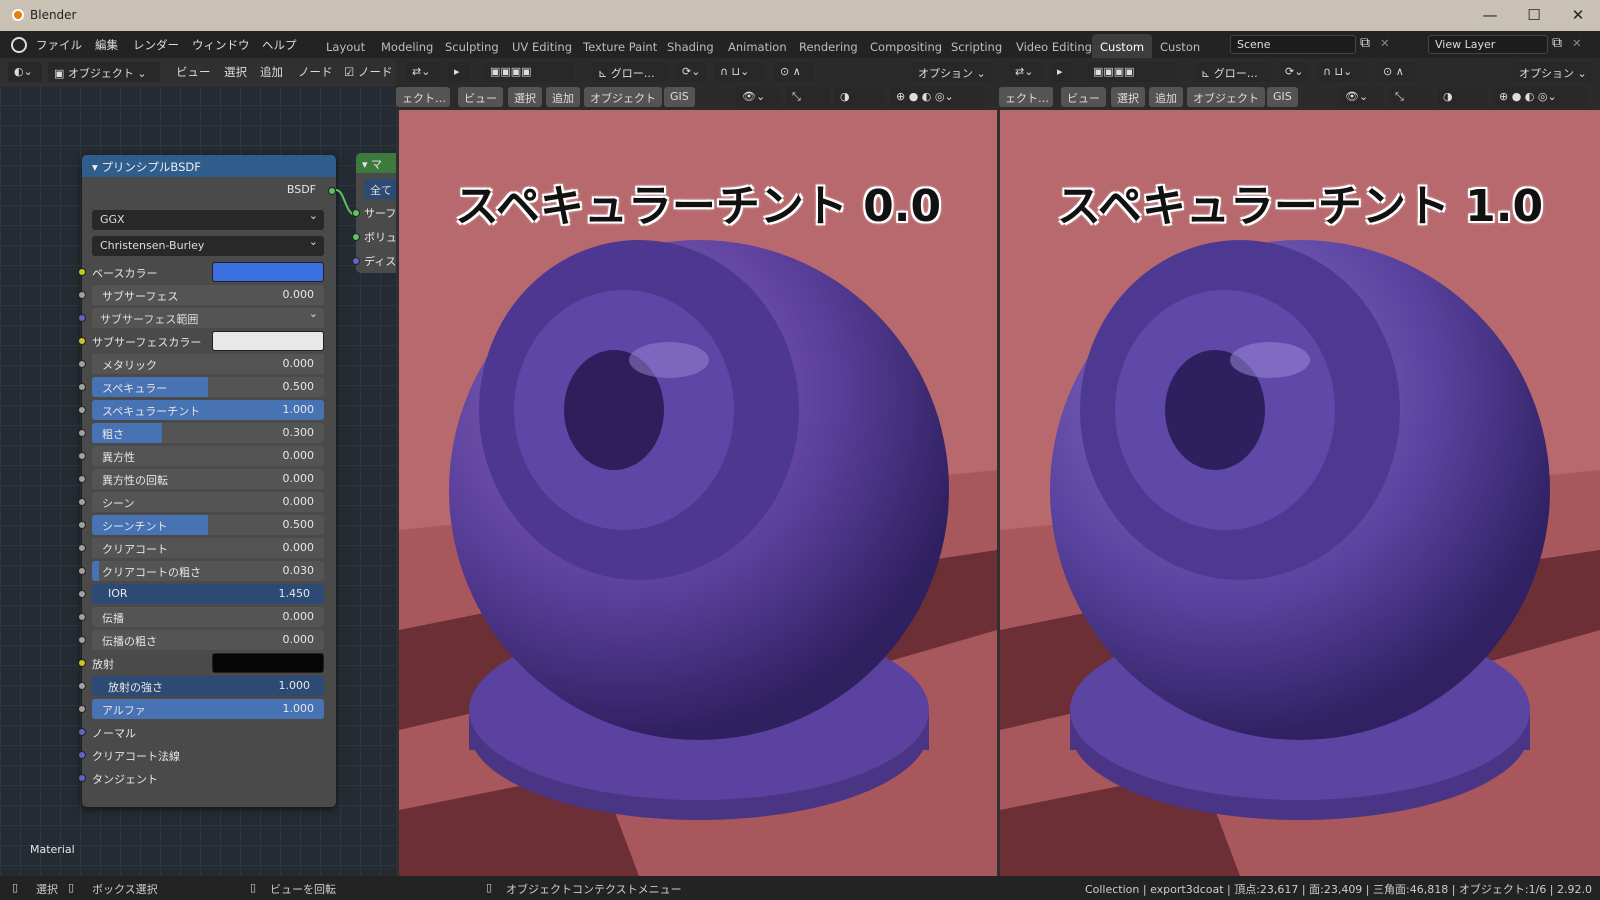 Image resolution: width=1600 pixels, height=900 pixels. I want to click on tab-scripting: Scripting, so click(976, 46).